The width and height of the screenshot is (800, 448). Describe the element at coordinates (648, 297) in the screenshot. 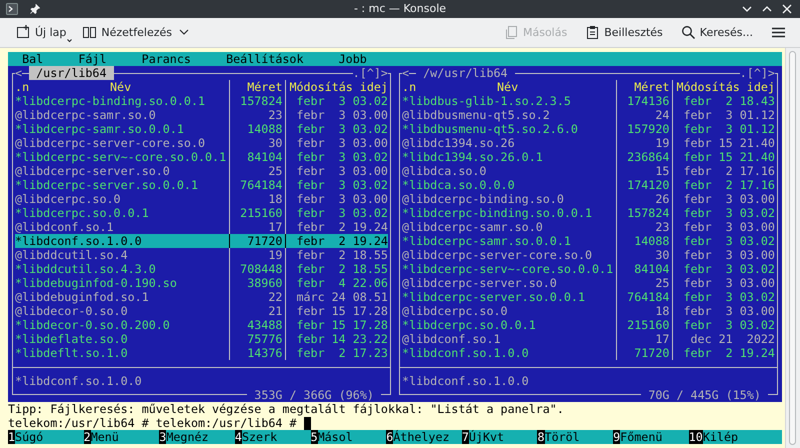

I see `file-size: 764184` at that location.